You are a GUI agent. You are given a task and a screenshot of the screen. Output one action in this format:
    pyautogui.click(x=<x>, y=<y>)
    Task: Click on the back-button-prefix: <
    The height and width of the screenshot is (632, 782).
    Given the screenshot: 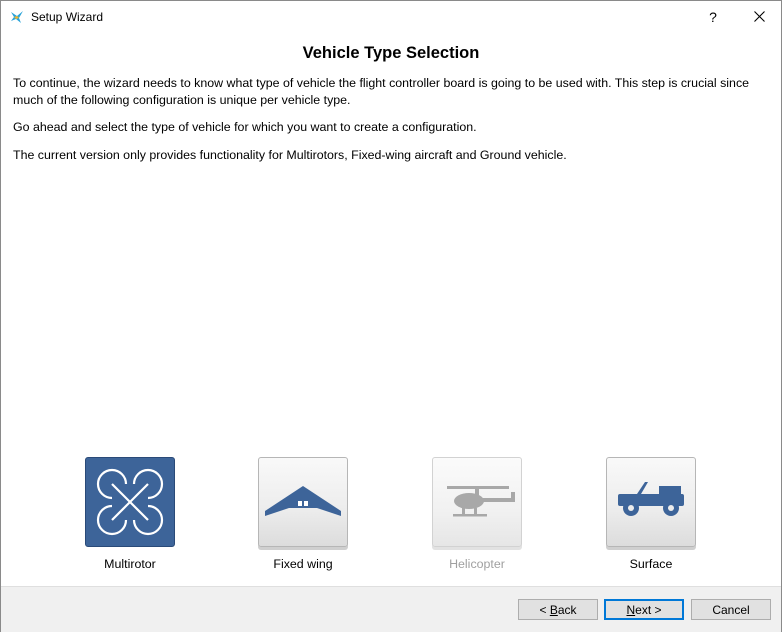 What is the action you would take?
    pyautogui.click(x=544, y=609)
    